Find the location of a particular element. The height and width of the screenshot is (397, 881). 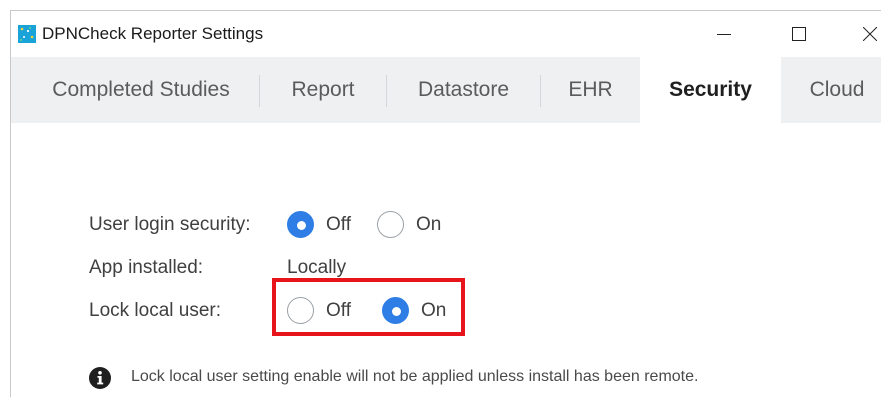

app-installed-value: Locally is located at coordinates (317, 267).